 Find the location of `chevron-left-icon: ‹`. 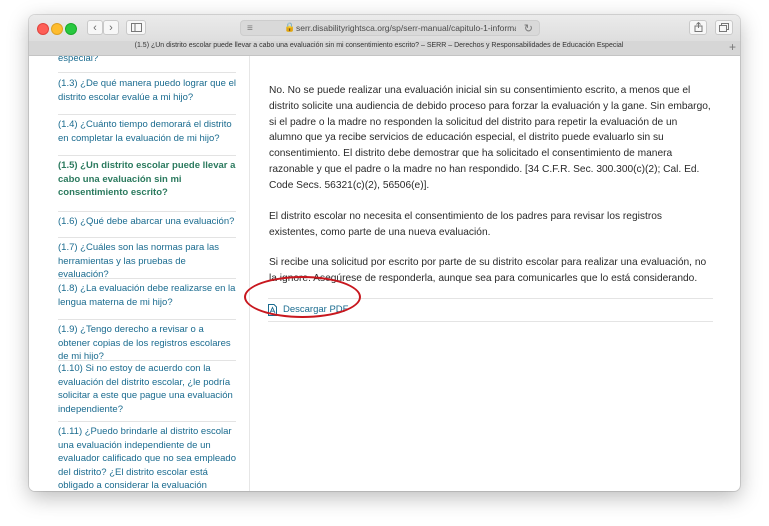

chevron-left-icon: ‹ is located at coordinates (95, 28).